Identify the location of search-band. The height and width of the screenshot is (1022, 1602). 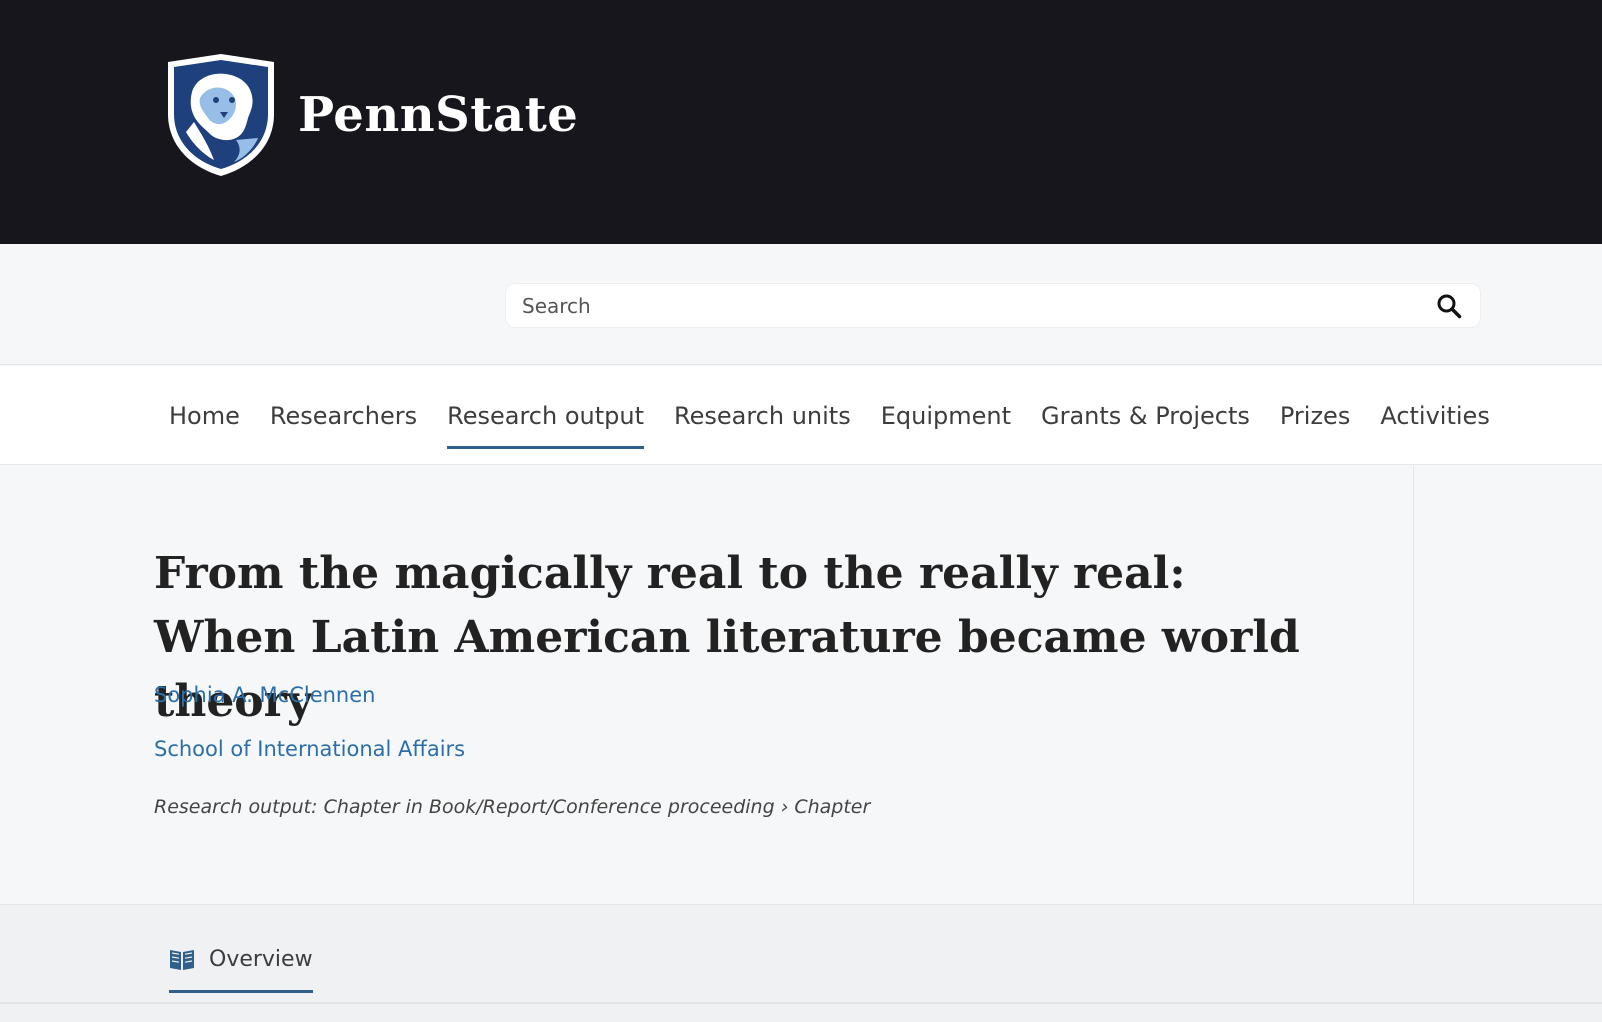
(801, 304).